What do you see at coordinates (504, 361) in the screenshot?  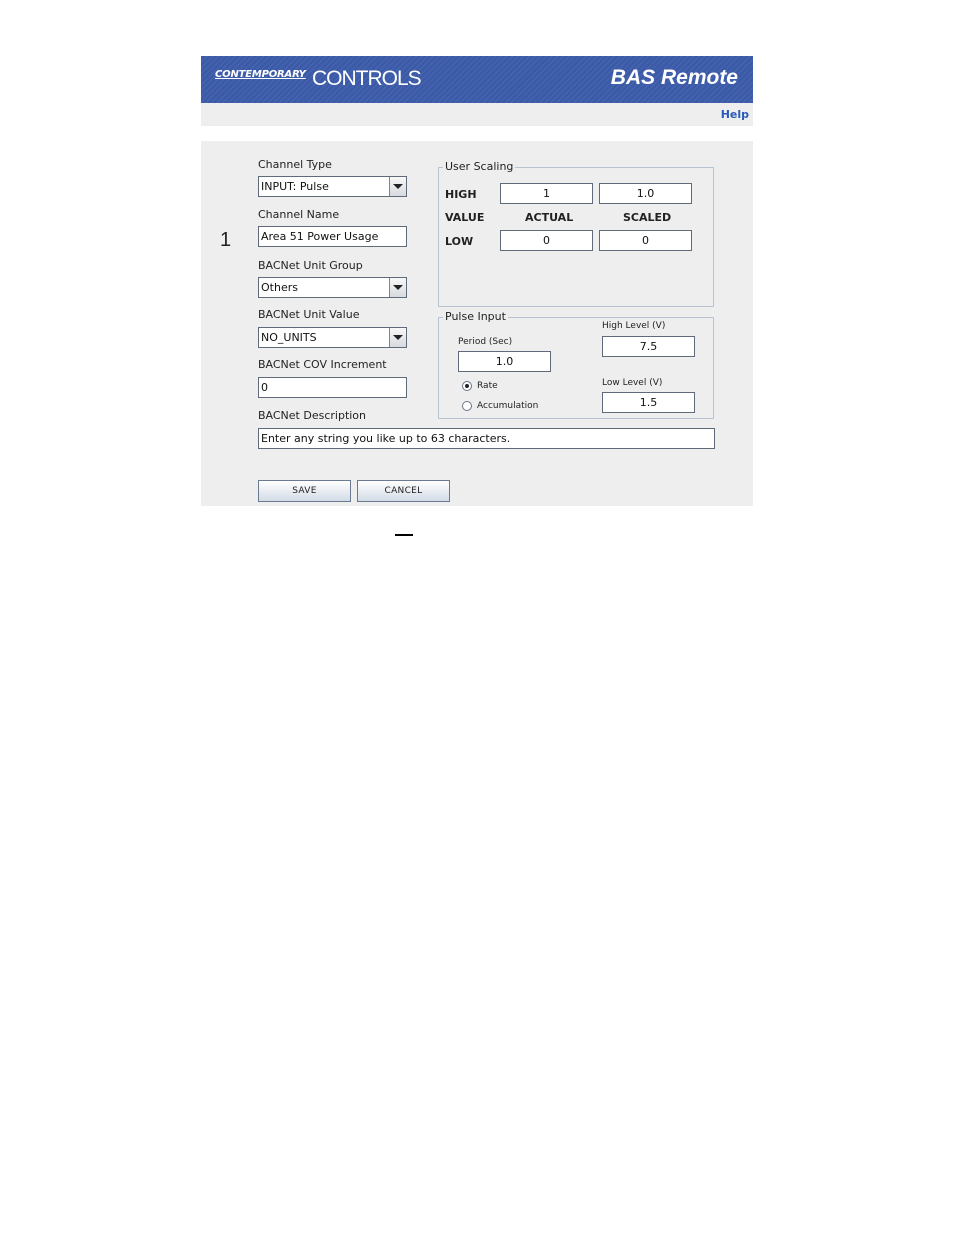 I see `period-input: 1.0` at bounding box center [504, 361].